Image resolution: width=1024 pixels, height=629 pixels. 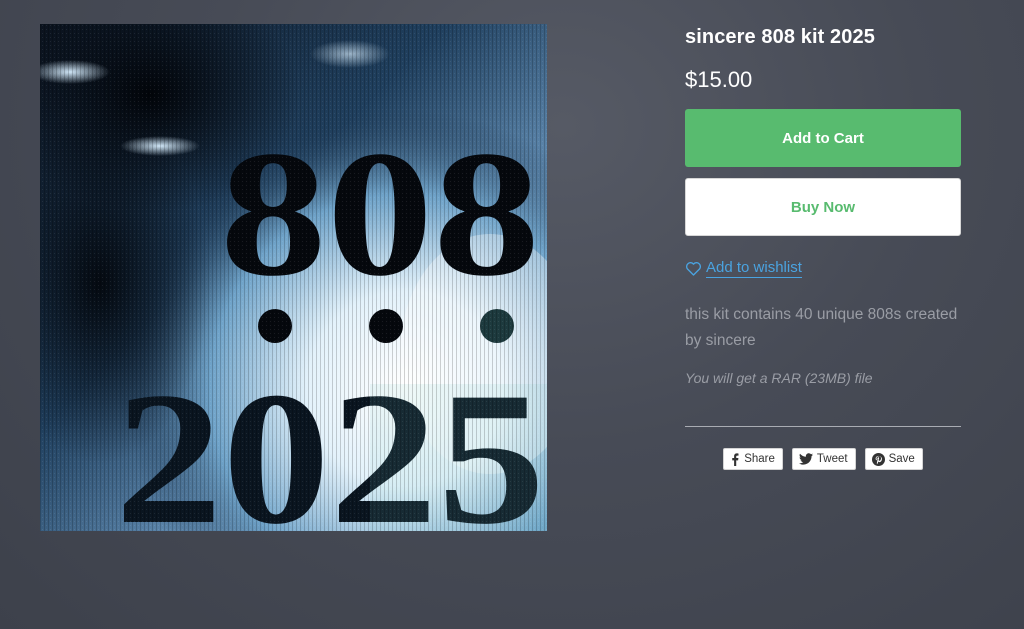 What do you see at coordinates (823, 138) in the screenshot?
I see `add-to-cart-button: Add to Cart` at bounding box center [823, 138].